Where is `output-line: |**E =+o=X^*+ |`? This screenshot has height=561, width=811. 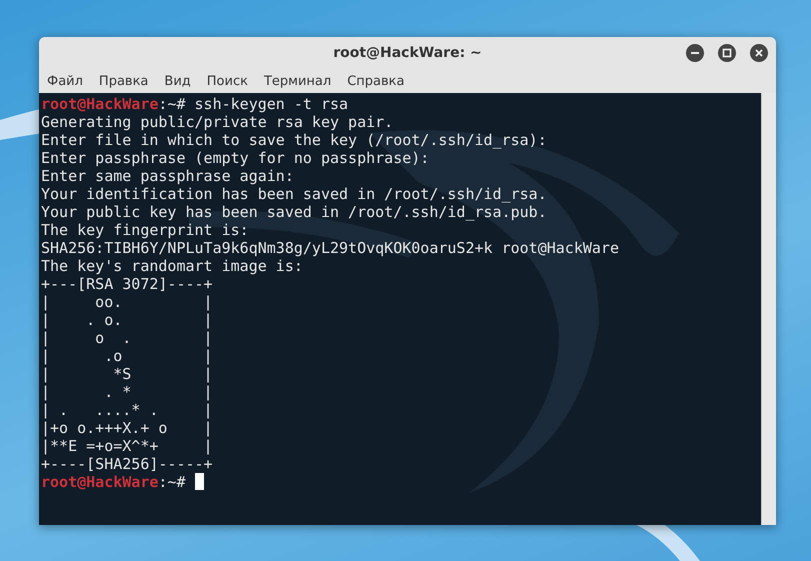 output-line: |**E =+o=X^*+ | is located at coordinates (127, 446).